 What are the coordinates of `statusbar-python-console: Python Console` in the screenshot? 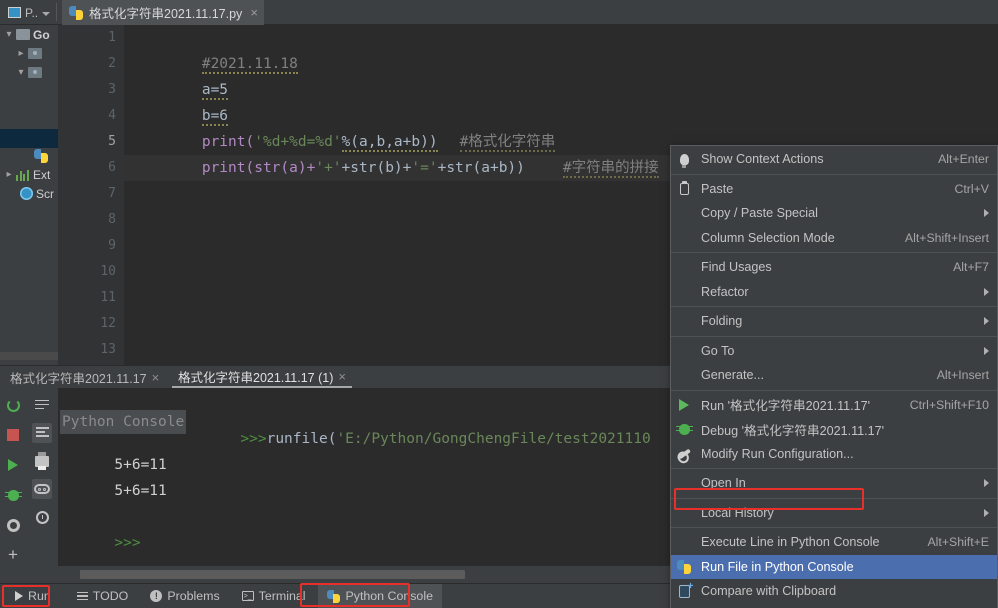 It's located at (380, 595).